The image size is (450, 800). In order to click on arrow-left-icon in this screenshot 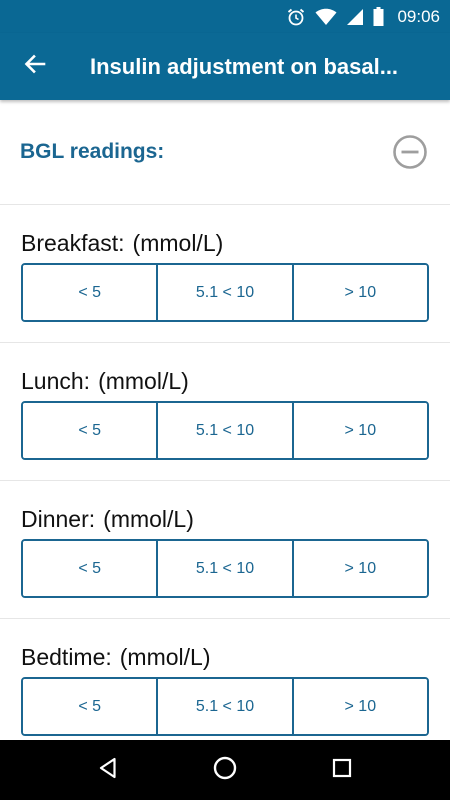, I will do `click(35, 66)`.